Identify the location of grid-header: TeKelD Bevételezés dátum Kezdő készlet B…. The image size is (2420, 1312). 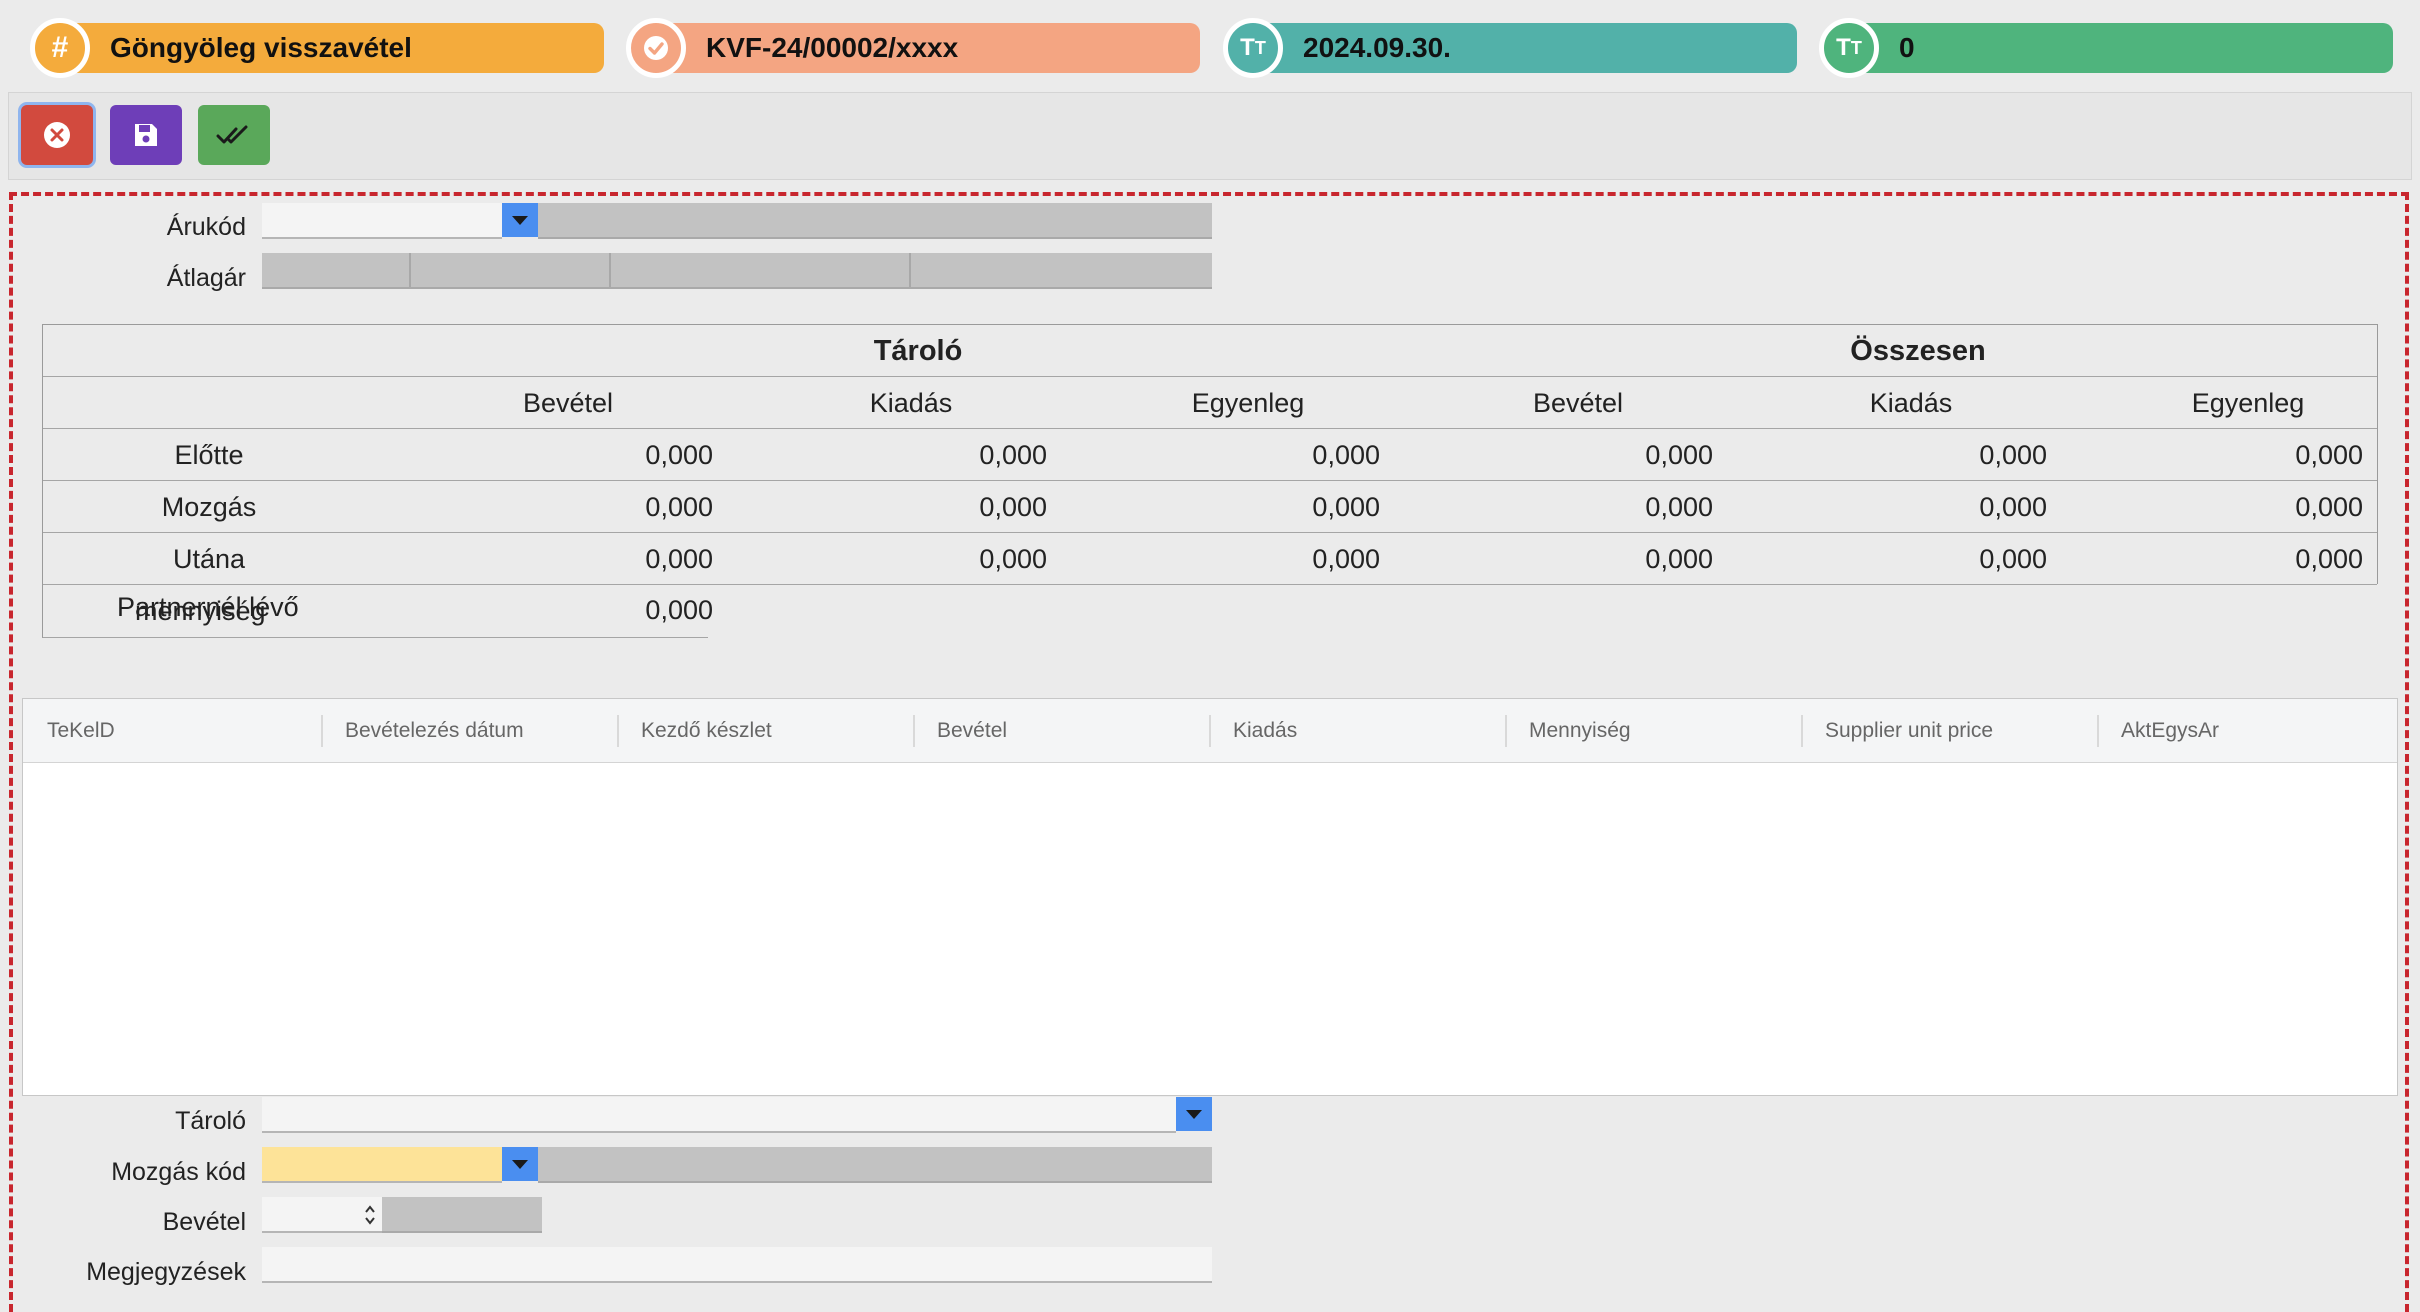
(1210, 731).